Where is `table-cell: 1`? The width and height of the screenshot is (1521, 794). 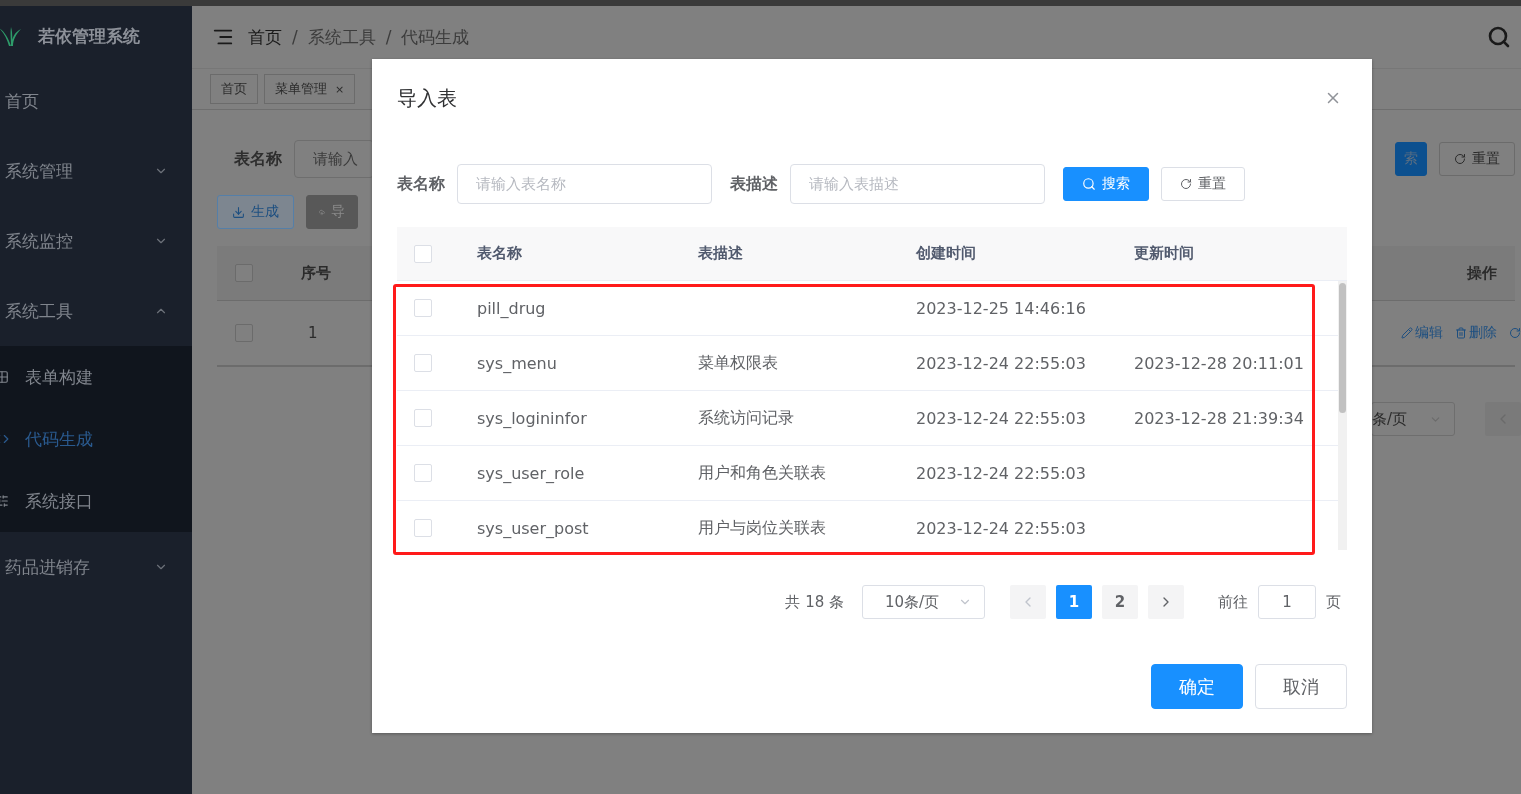 table-cell: 1 is located at coordinates (313, 333).